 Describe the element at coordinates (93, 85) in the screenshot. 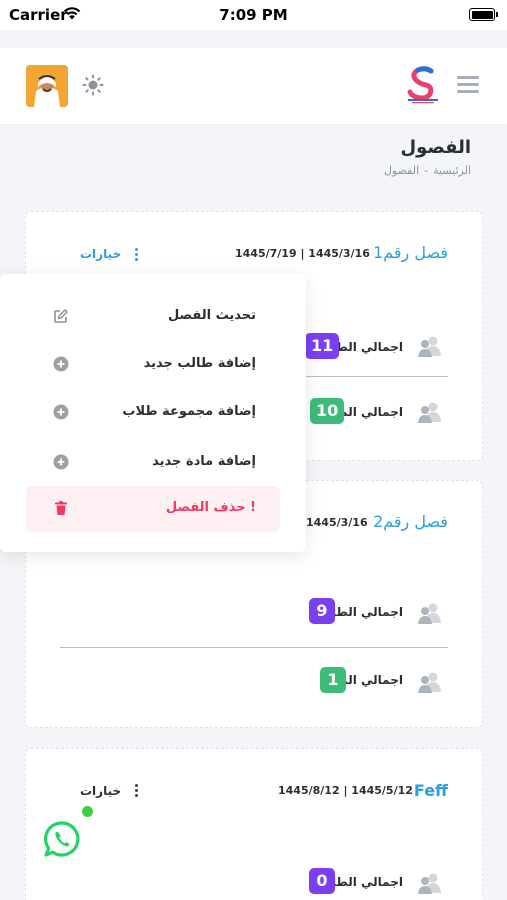

I see `sun-icon` at that location.